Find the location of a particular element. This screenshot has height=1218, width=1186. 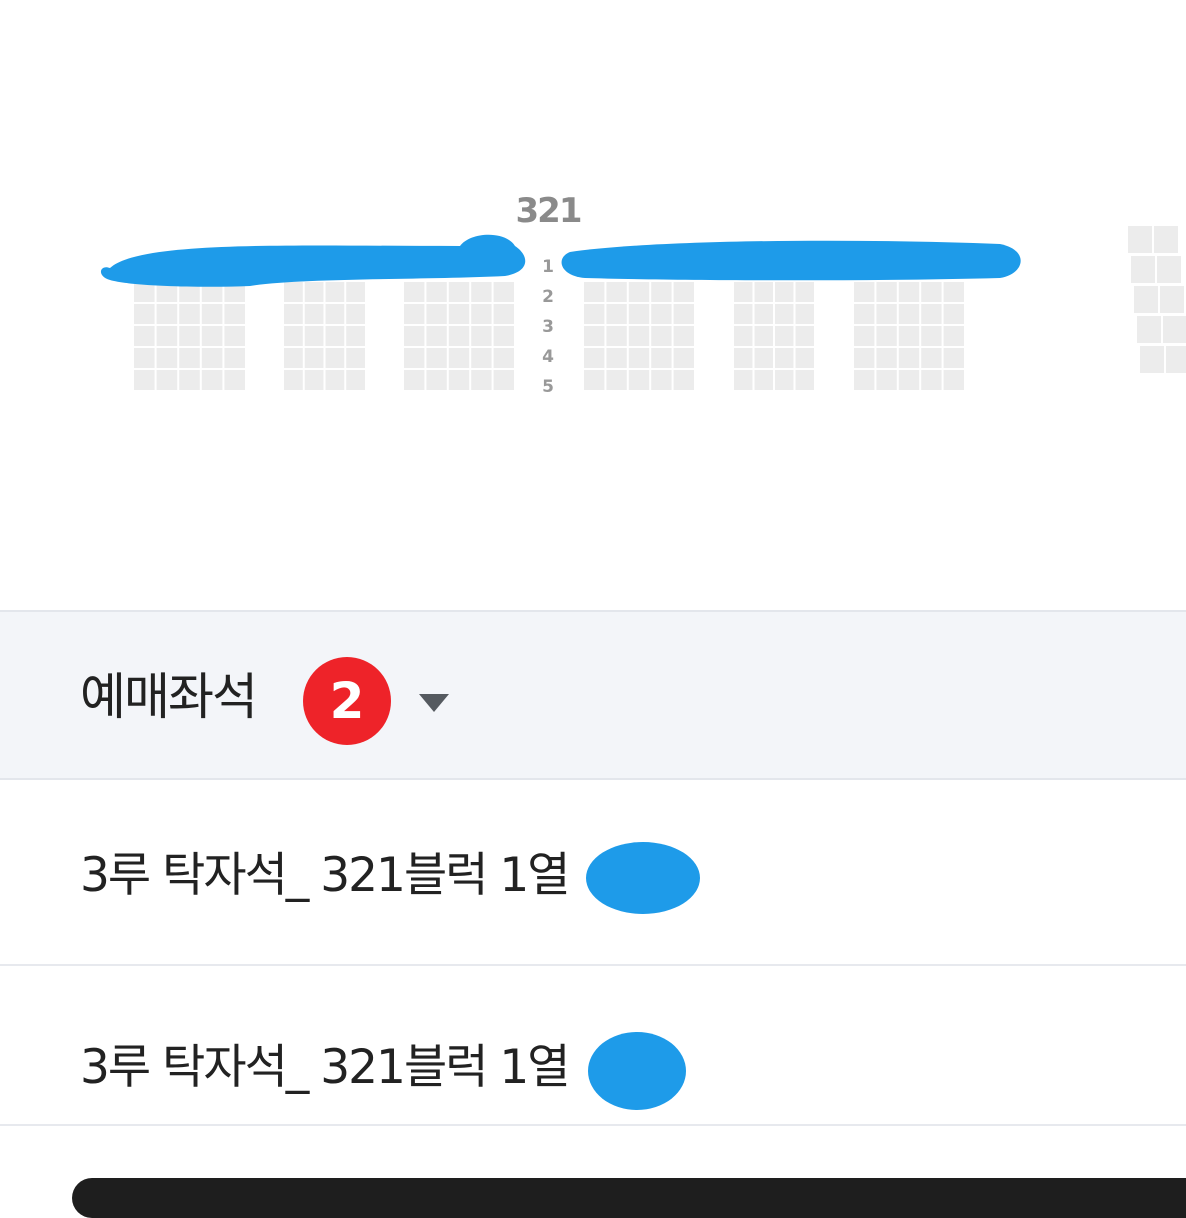

bottom-action-bar is located at coordinates (629, 1198).